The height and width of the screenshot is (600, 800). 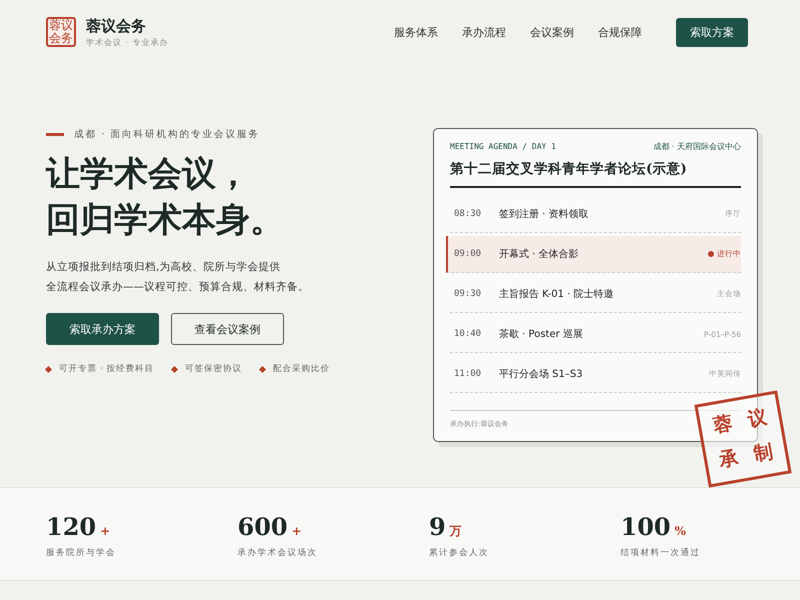 I want to click on hero-description: 从立项报批到结项归档,为高校、院所与学会提供 全流程会议承办——议程可控、预算合规、材料齐备。, so click(x=178, y=277).